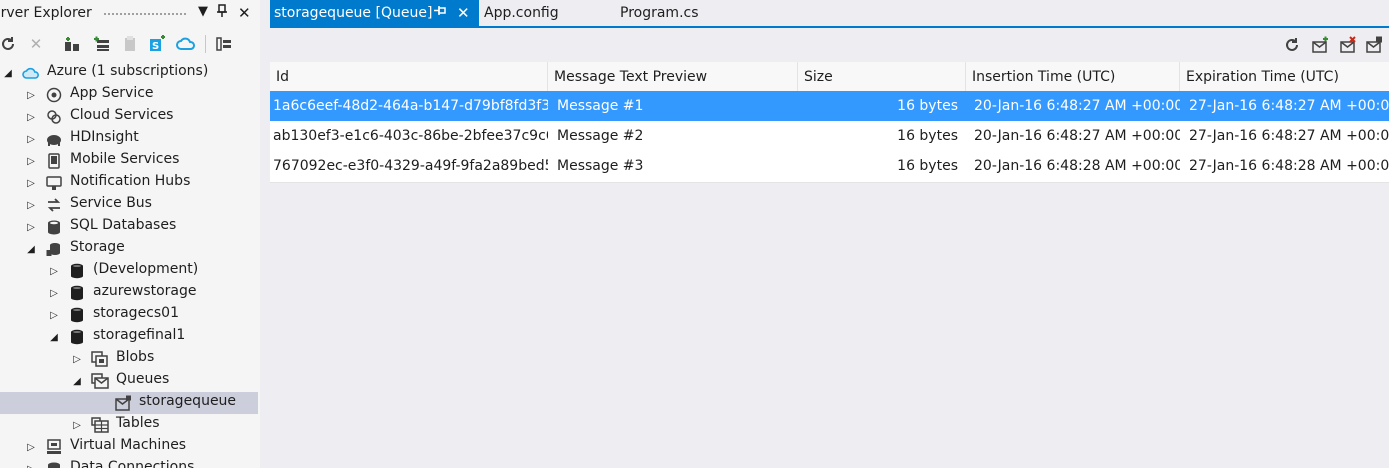  What do you see at coordinates (123, 225) in the screenshot?
I see `tree-item-label: SQL Databases` at bounding box center [123, 225].